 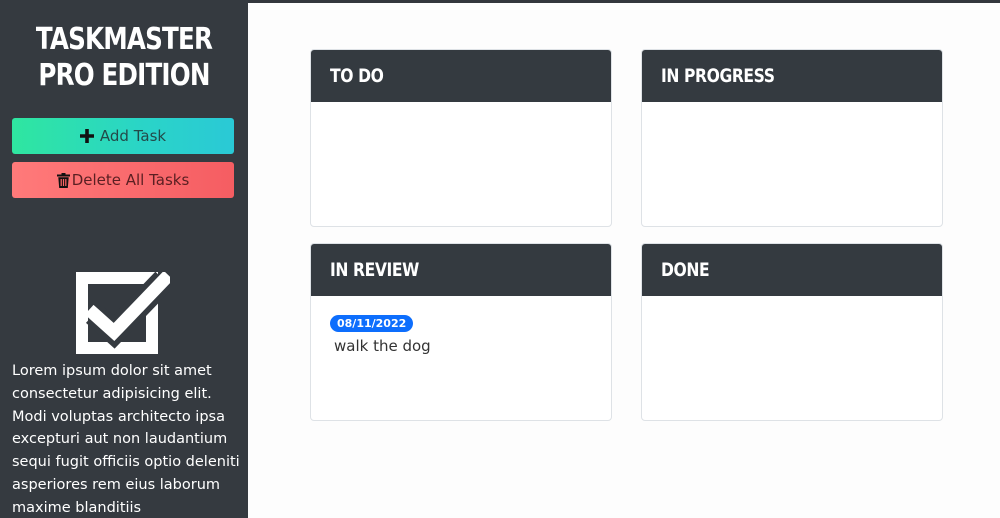 What do you see at coordinates (125, 312) in the screenshot?
I see `checkbox-check-icon` at bounding box center [125, 312].